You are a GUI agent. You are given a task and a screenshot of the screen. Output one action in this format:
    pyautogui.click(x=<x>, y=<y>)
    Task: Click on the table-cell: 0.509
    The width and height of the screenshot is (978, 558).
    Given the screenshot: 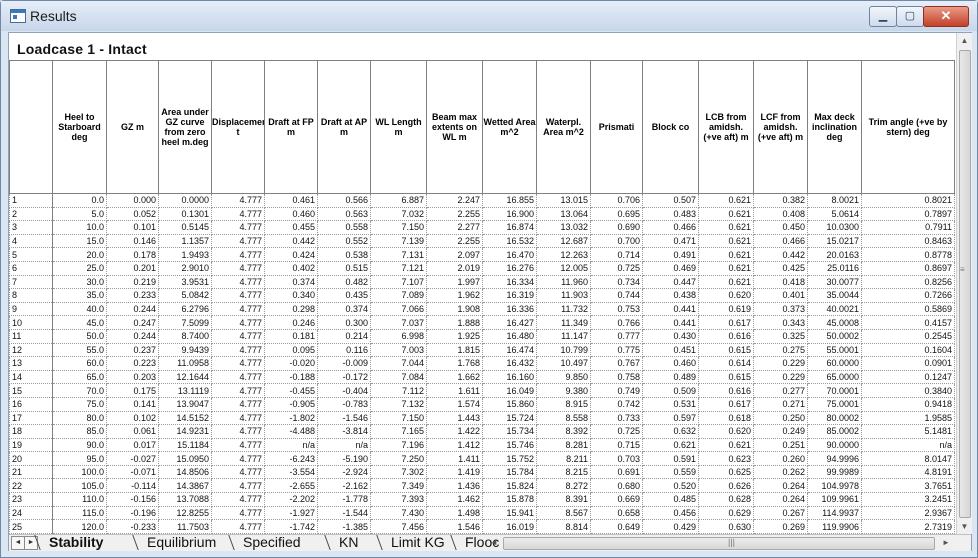 What is the action you would take?
    pyautogui.click(x=670, y=390)
    